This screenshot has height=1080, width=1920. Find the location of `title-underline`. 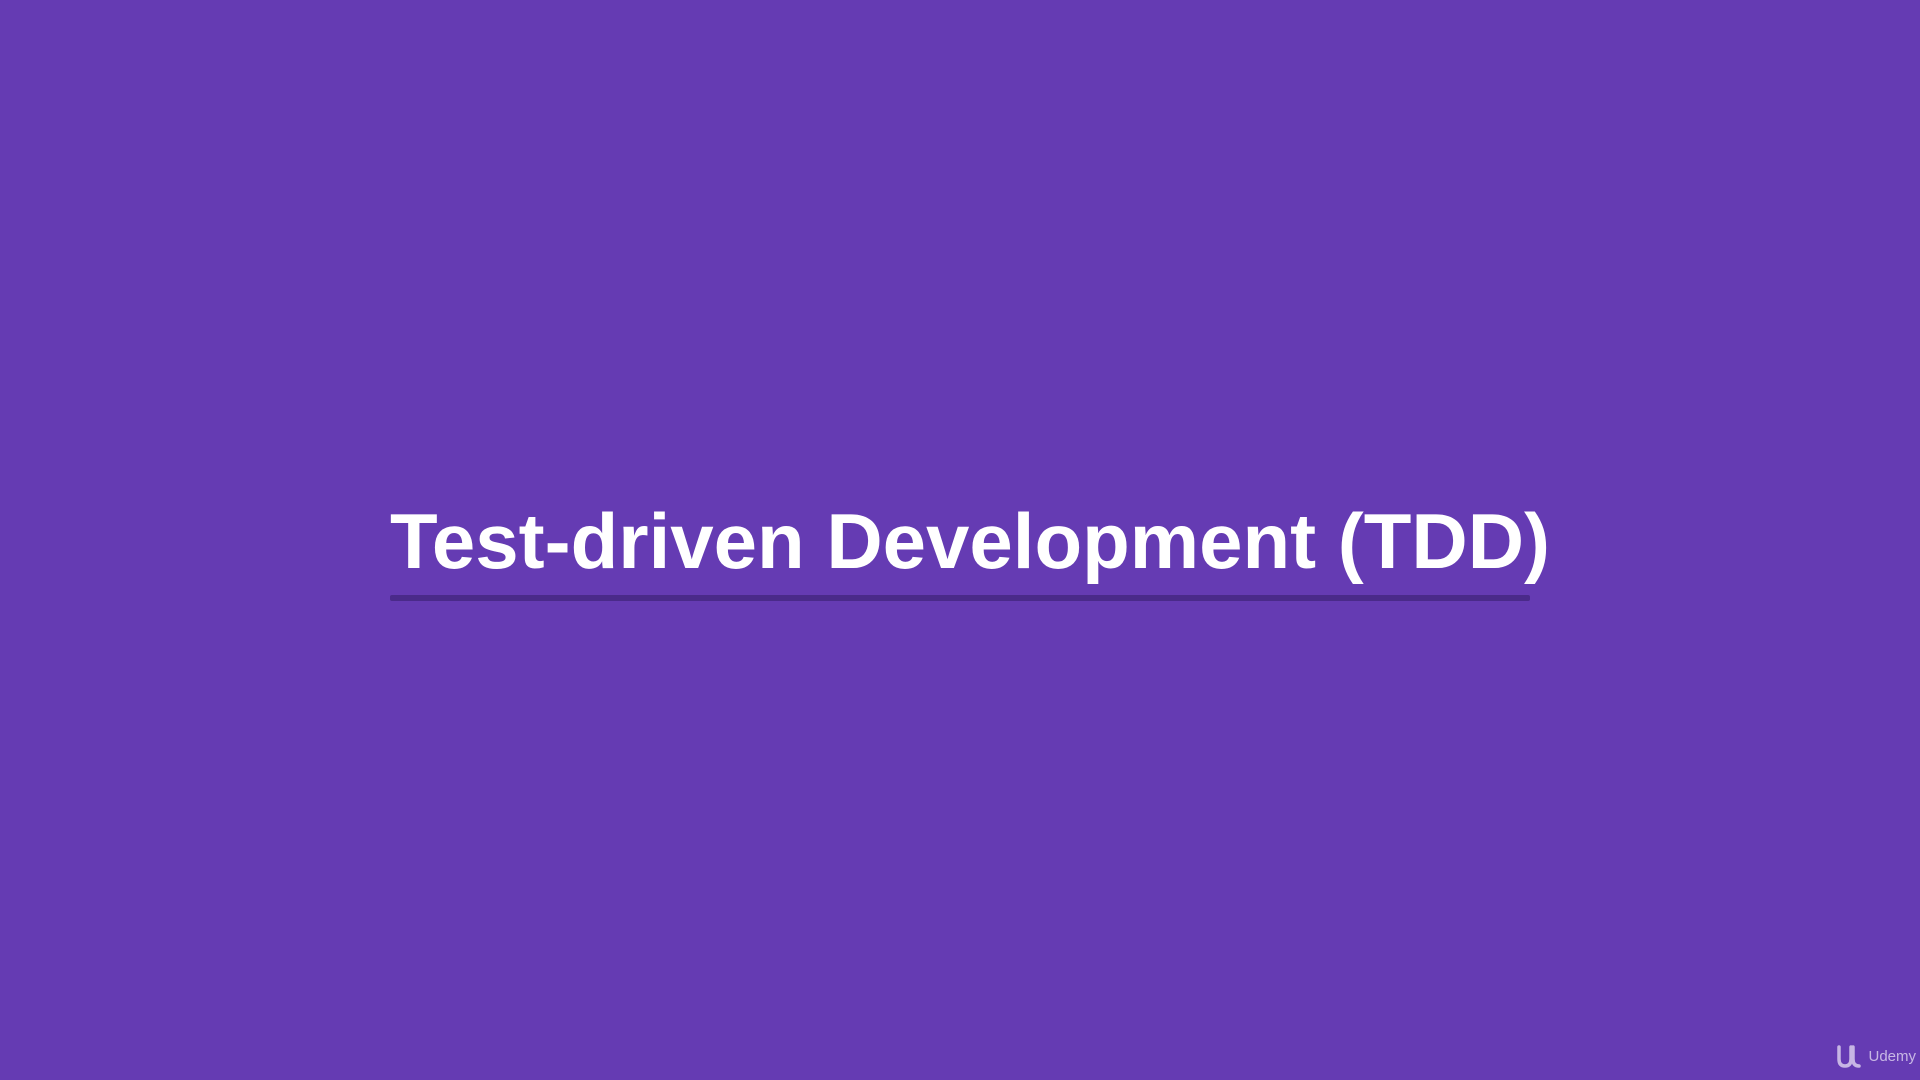

title-underline is located at coordinates (960, 598).